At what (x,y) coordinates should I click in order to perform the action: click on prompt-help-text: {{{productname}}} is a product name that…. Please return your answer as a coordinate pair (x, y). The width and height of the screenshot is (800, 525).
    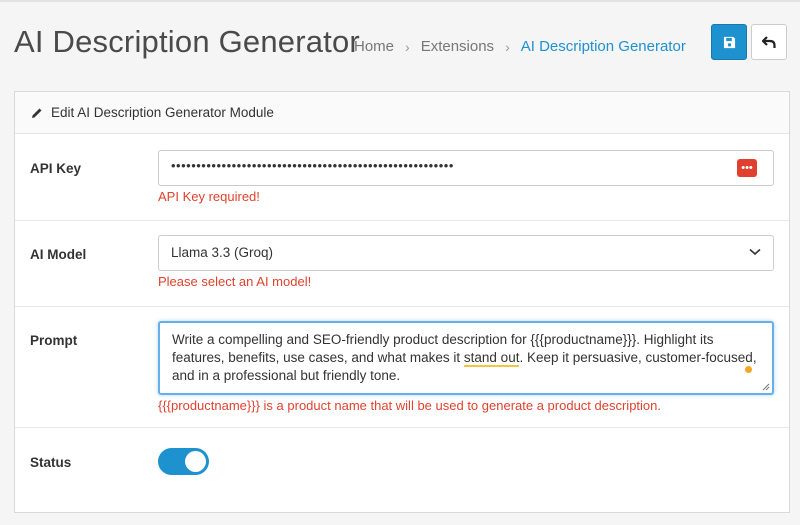
    Looking at the image, I should click on (410, 405).